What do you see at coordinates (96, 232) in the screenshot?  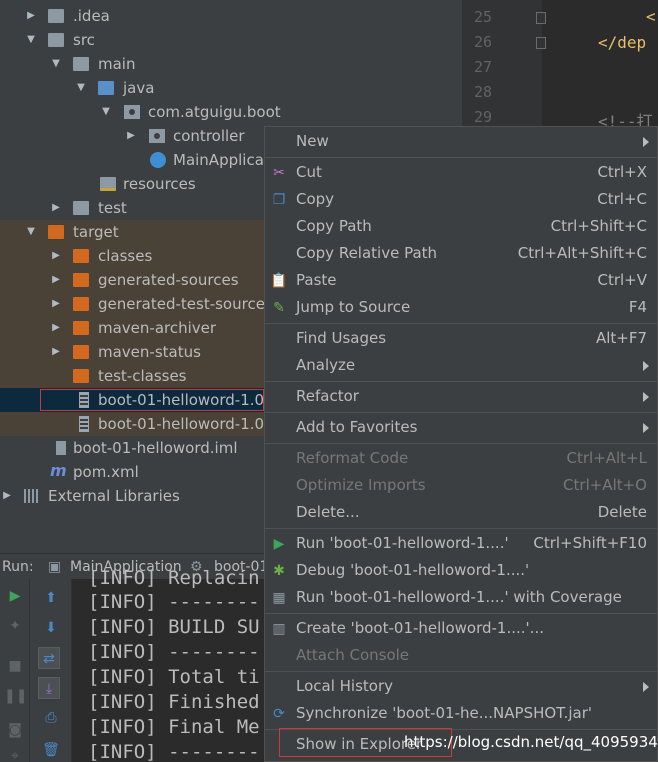 I see `tree-item-label: target` at bounding box center [96, 232].